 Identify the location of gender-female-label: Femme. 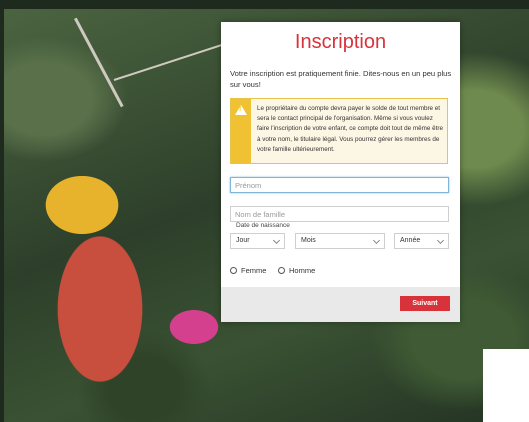
(254, 270).